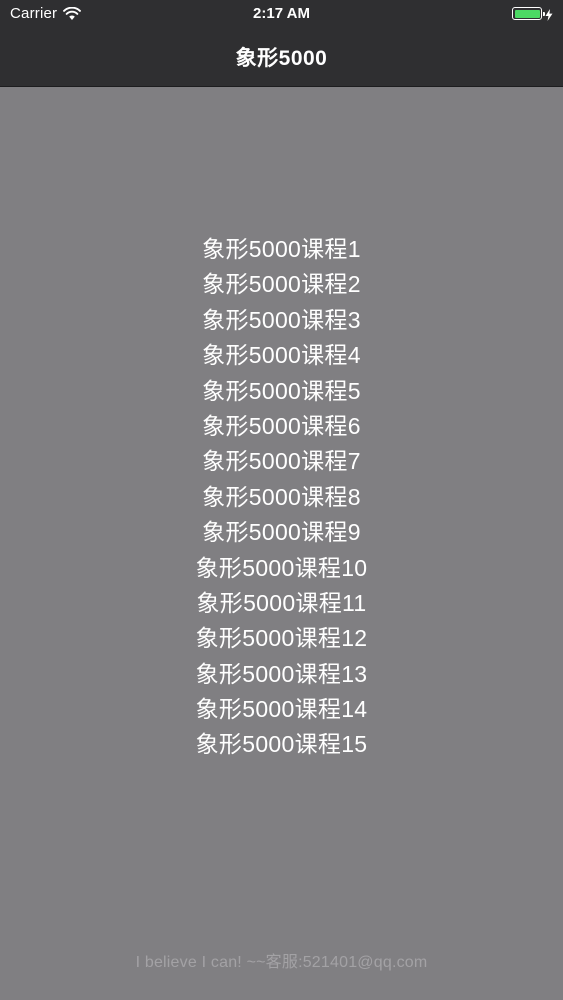  I want to click on course-item: 象形5000课程10, so click(281, 568).